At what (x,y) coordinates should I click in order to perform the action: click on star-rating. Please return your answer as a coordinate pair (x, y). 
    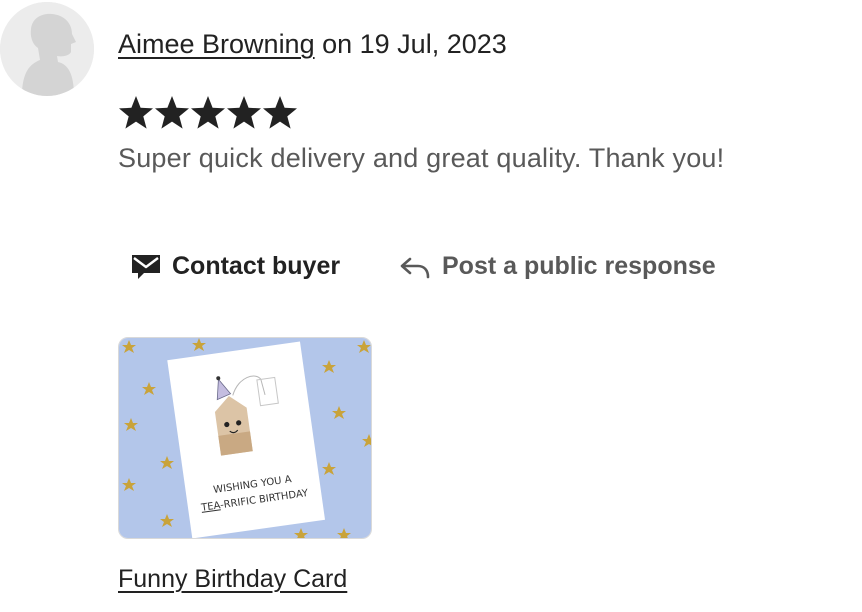
    Looking at the image, I should click on (208, 113).